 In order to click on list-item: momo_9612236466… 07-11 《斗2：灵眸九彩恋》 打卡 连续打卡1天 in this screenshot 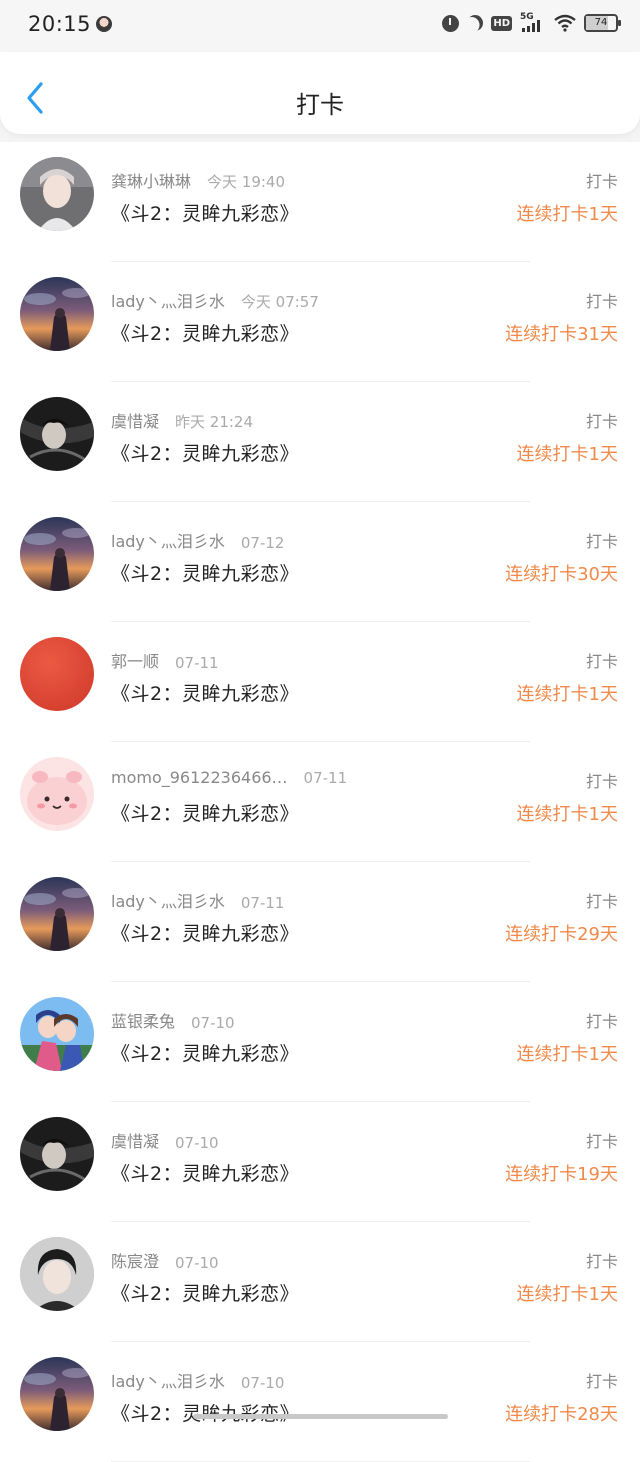, I will do `click(320, 802)`.